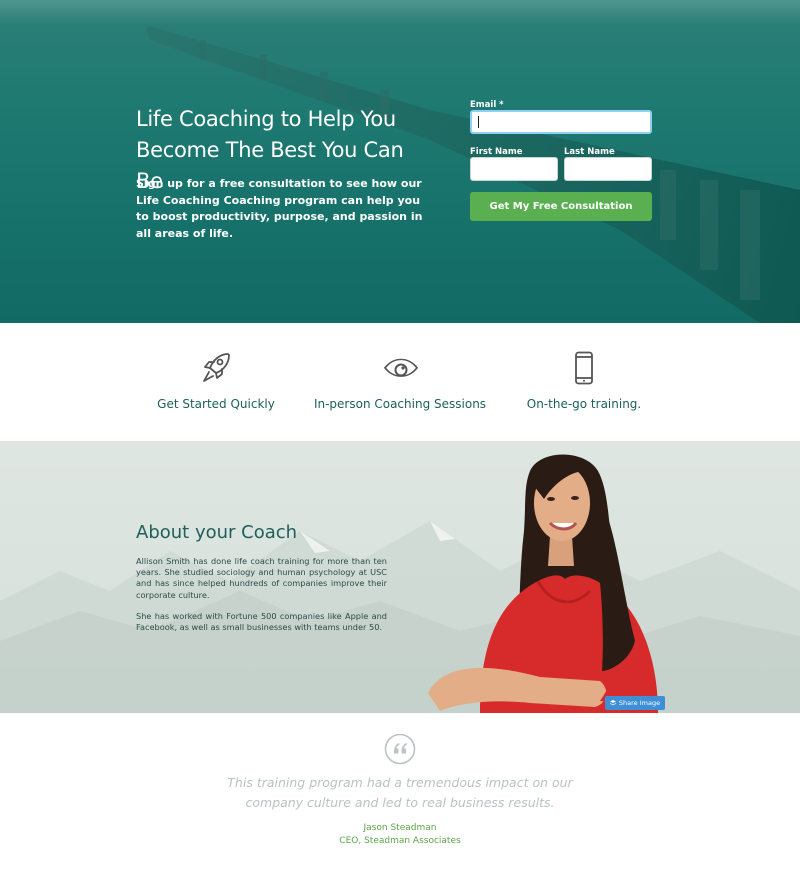 The height and width of the screenshot is (869, 800). I want to click on last-name-field, so click(608, 169).